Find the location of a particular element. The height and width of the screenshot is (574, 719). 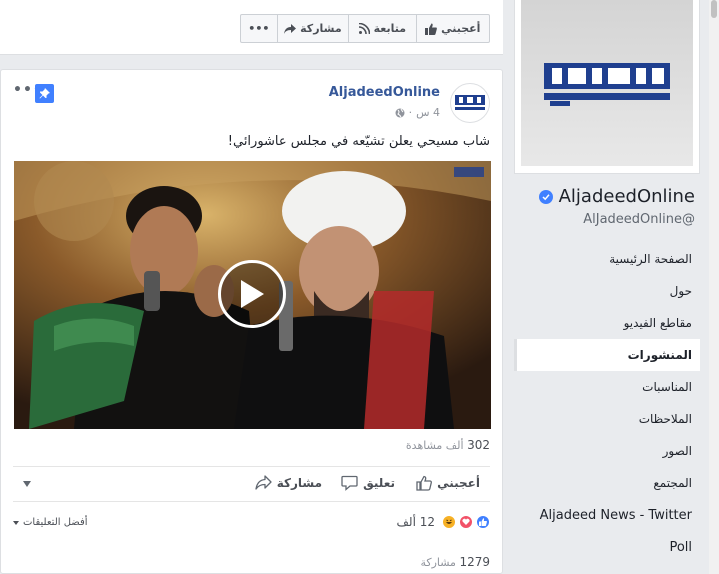

page-follow-button: متابعة is located at coordinates (381, 28).